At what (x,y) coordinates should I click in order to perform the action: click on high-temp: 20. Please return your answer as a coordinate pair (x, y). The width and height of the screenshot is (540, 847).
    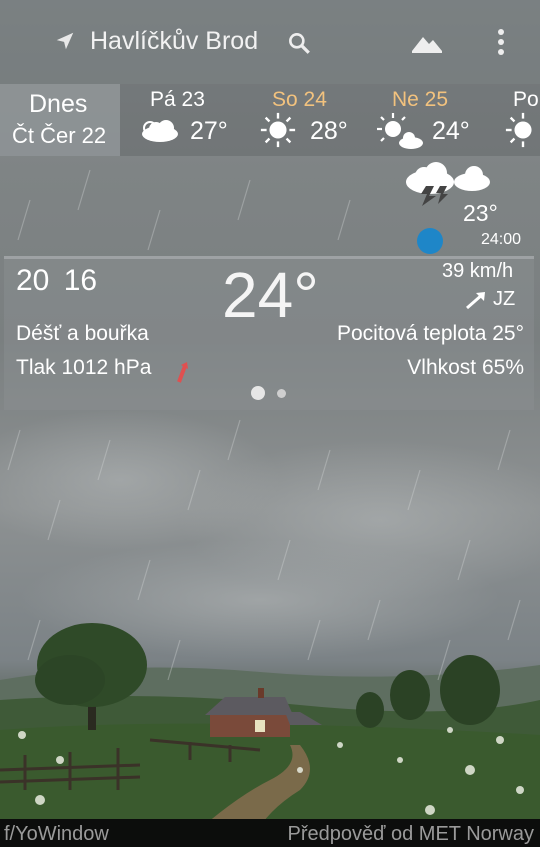
    Looking at the image, I should click on (33, 280).